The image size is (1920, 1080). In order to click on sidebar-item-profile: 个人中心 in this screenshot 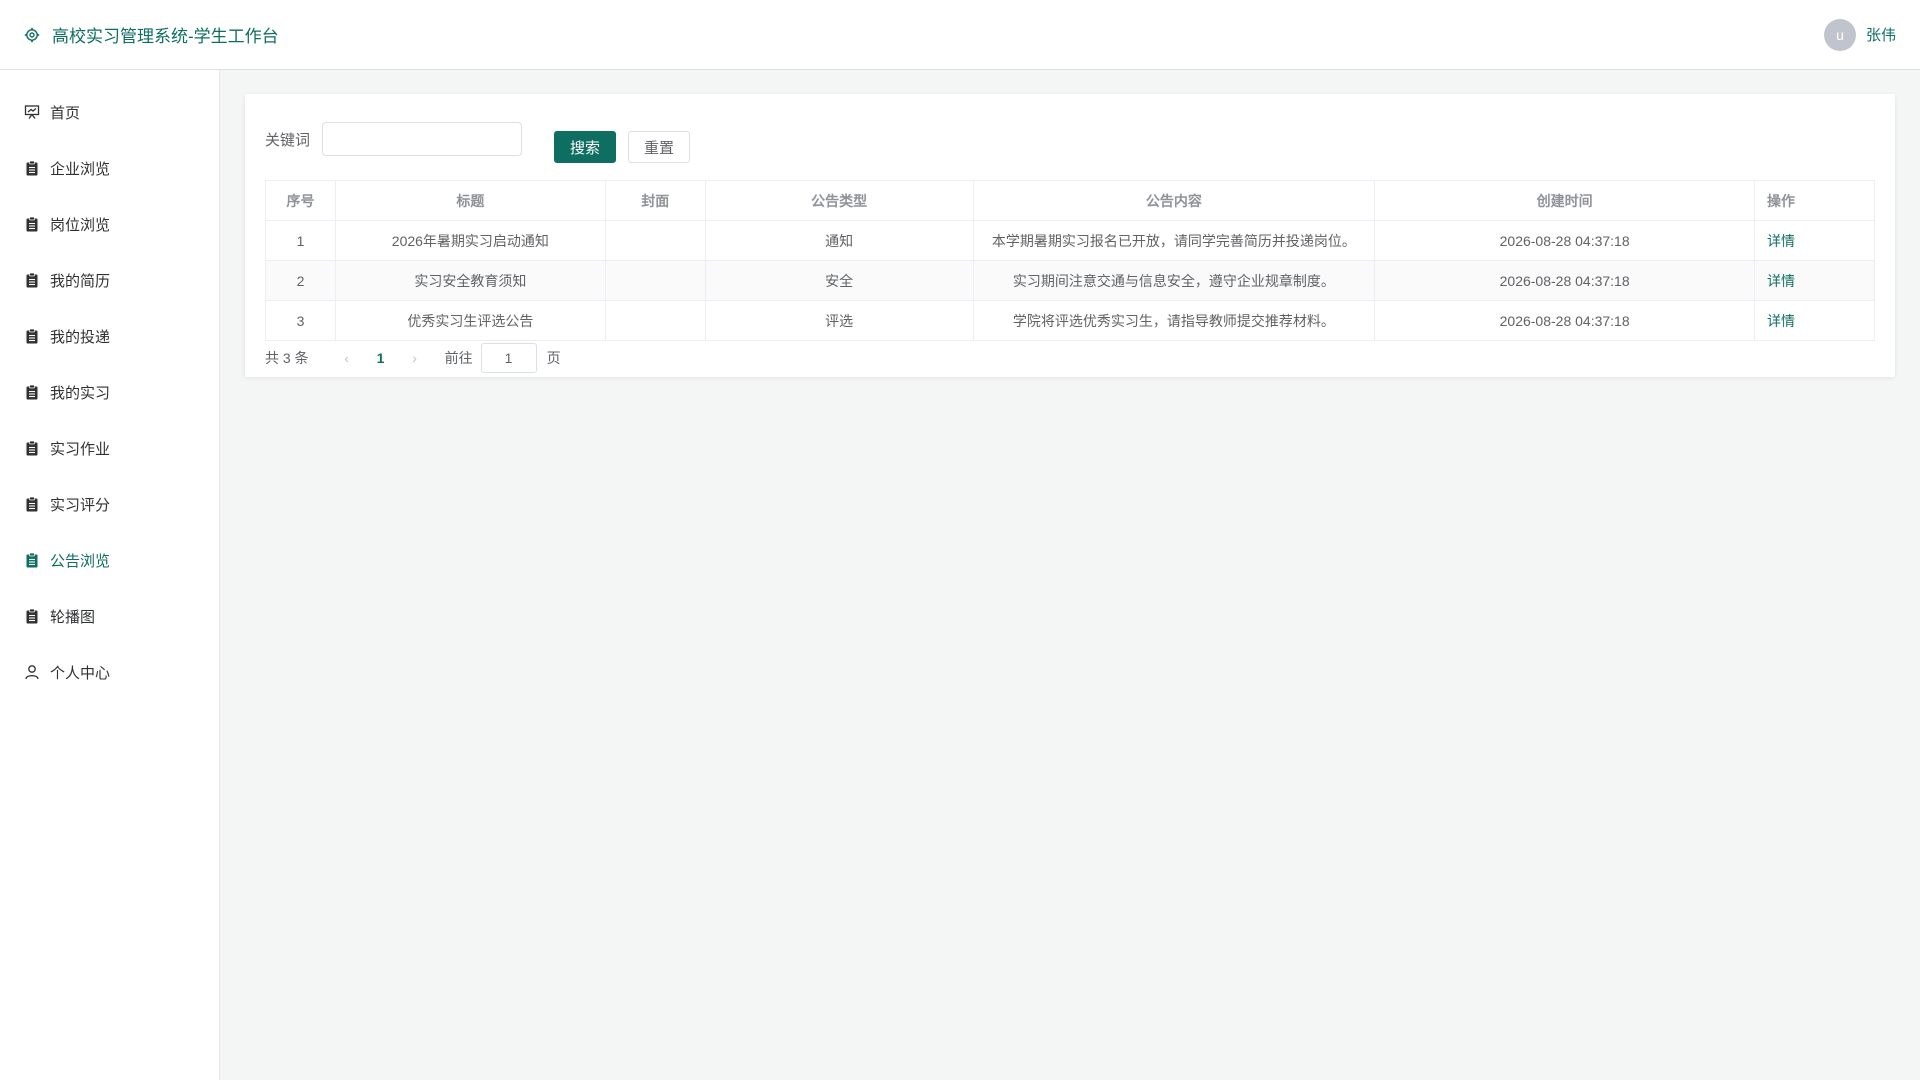, I will do `click(109, 672)`.